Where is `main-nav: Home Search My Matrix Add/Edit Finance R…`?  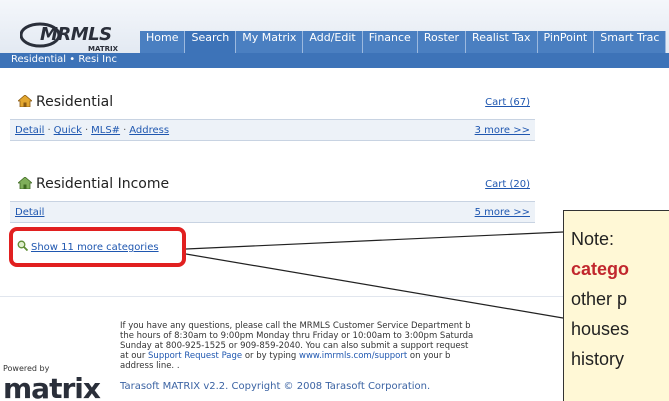 main-nav: Home Search My Matrix Add/Edit Finance R… is located at coordinates (403, 42).